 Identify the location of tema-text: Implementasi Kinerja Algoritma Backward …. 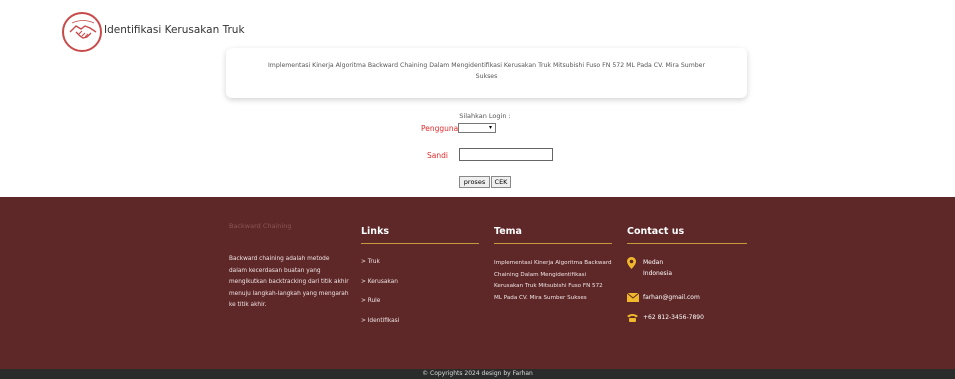
(553, 280).